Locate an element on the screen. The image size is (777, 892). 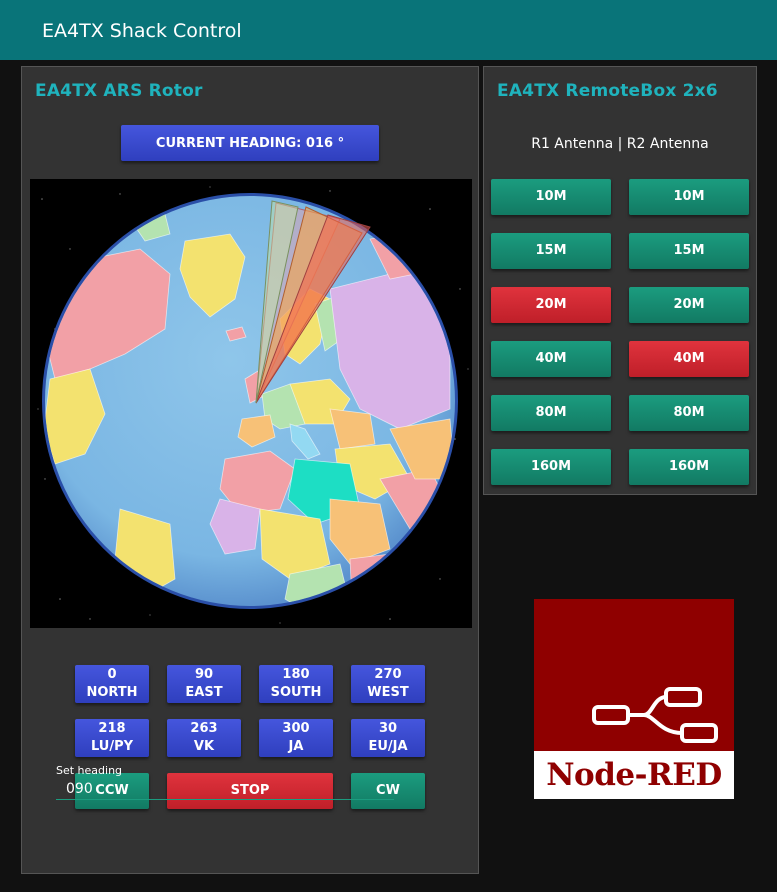
r1-40m-button: 40M is located at coordinates (551, 359).